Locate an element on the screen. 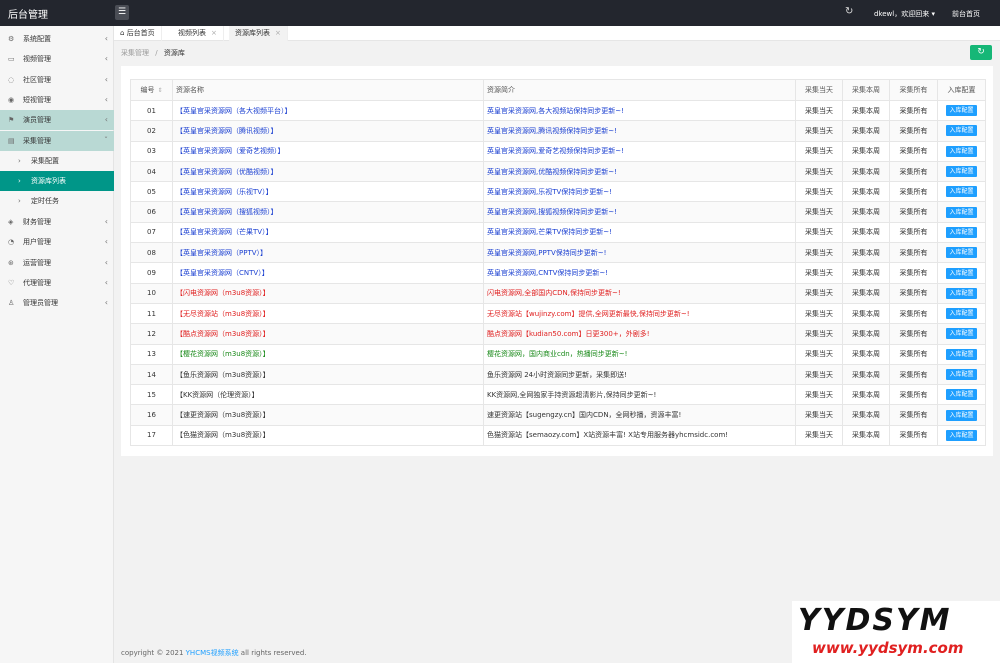 The height and width of the screenshot is (663, 1000). breadcrumb: 采集管理 / 资源库 is located at coordinates (153, 53).